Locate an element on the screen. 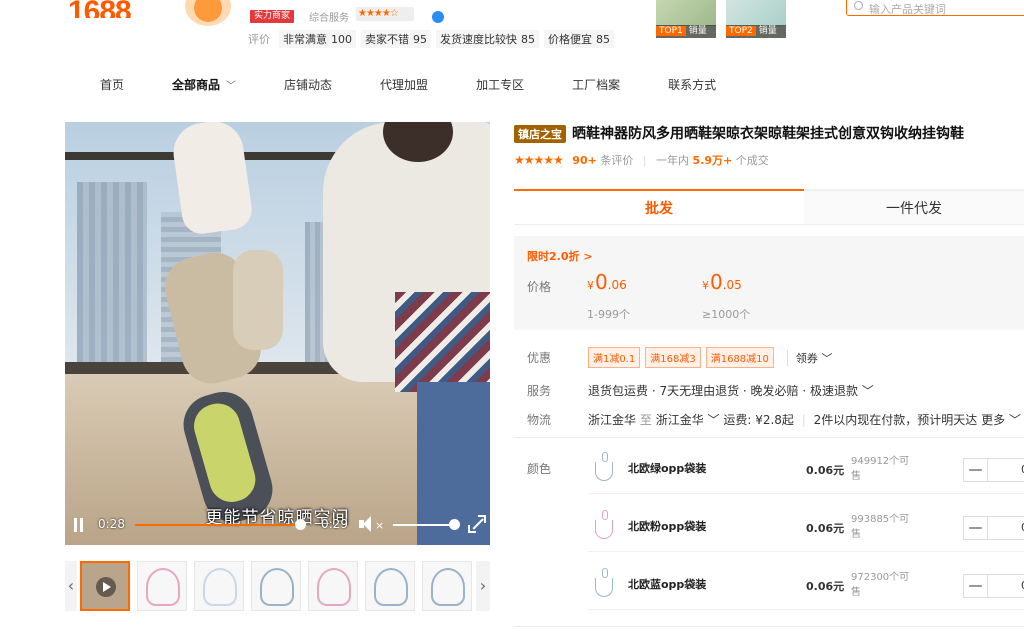 The image size is (1024, 642). shipping-fee: 运费: ¥2.8起 is located at coordinates (758, 420).